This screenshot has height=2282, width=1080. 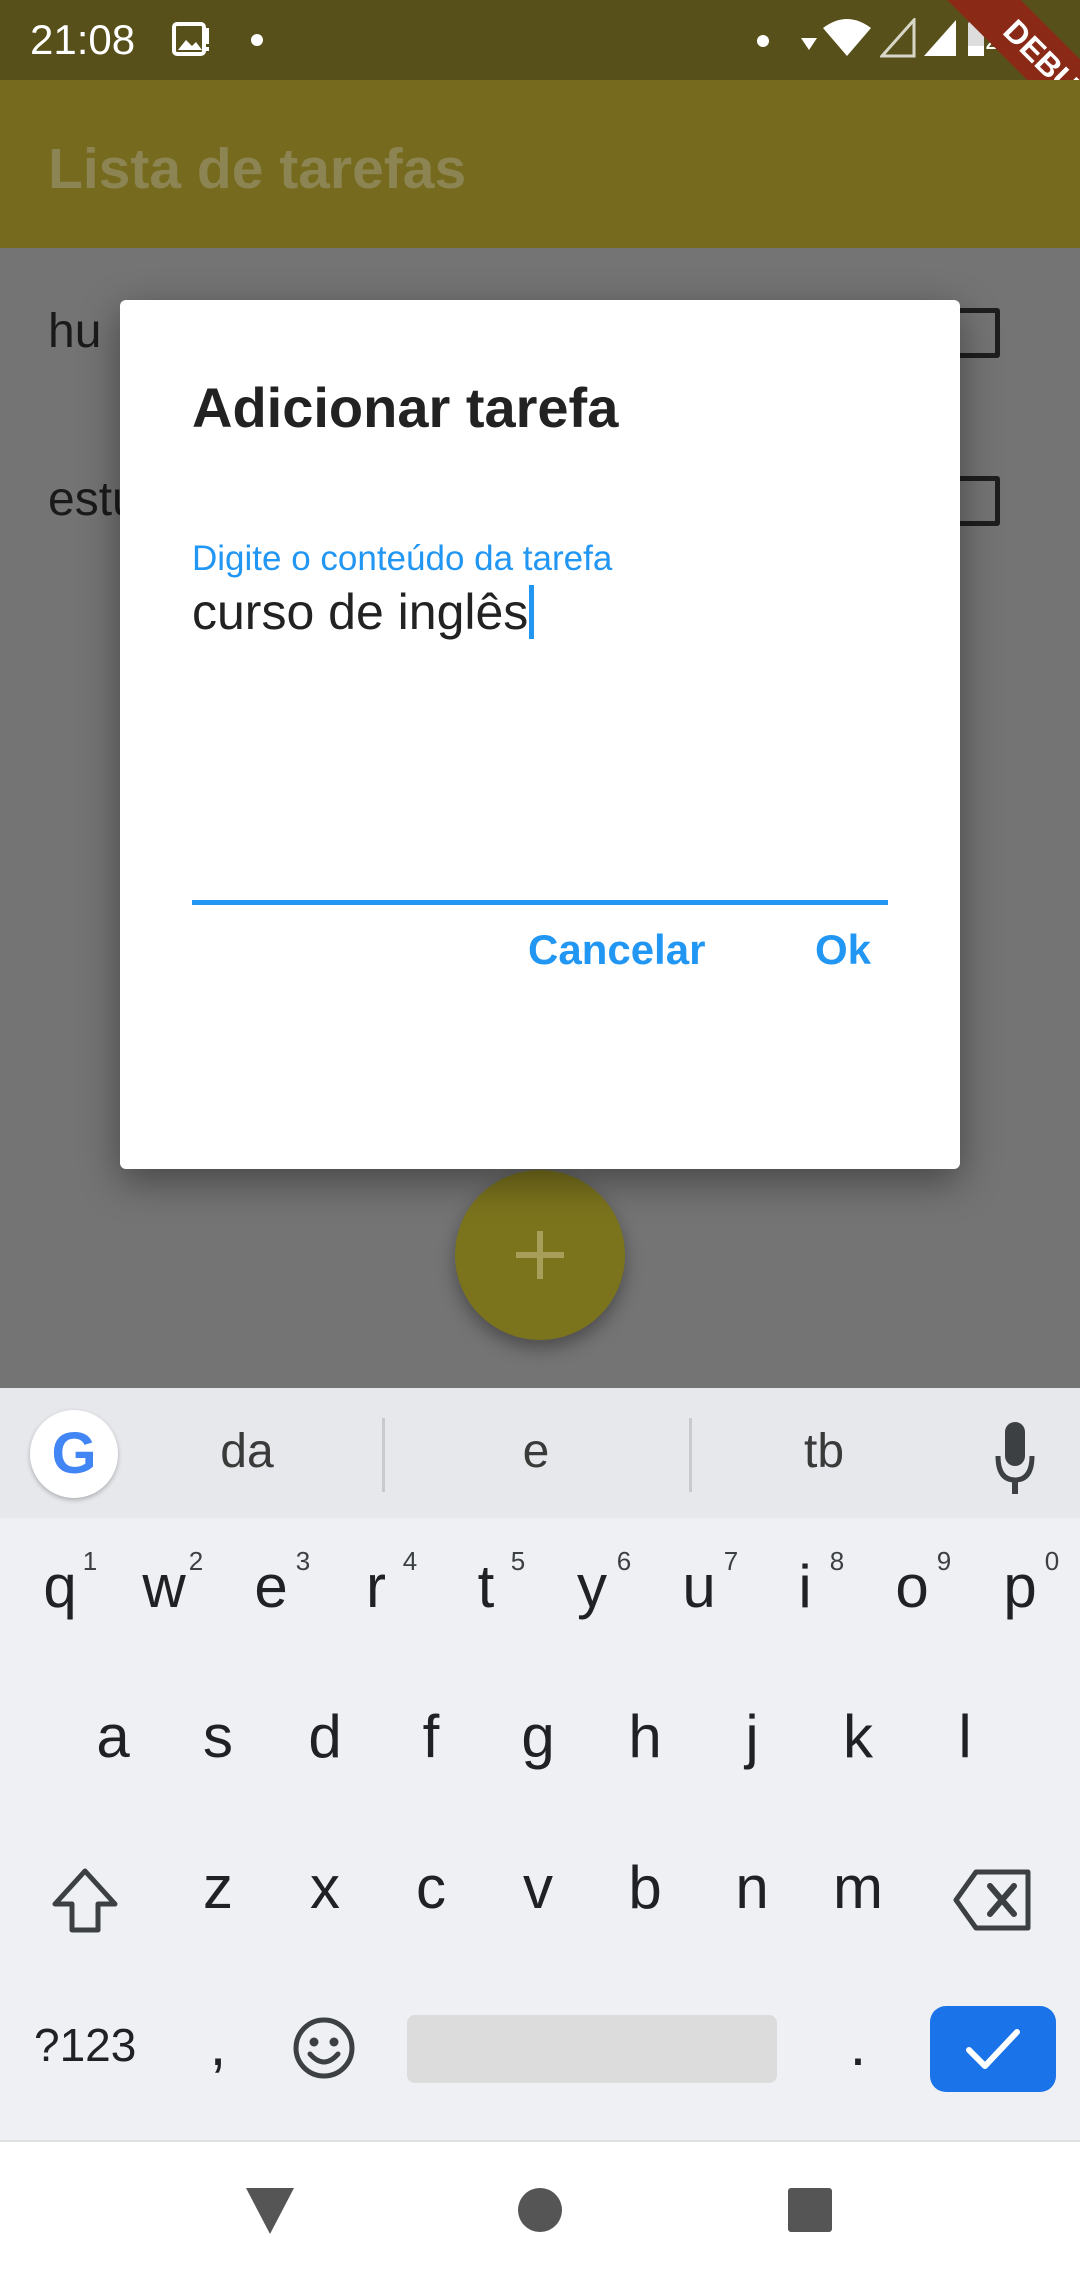 What do you see at coordinates (731, 1561) in the screenshot?
I see `key-hint: 7` at bounding box center [731, 1561].